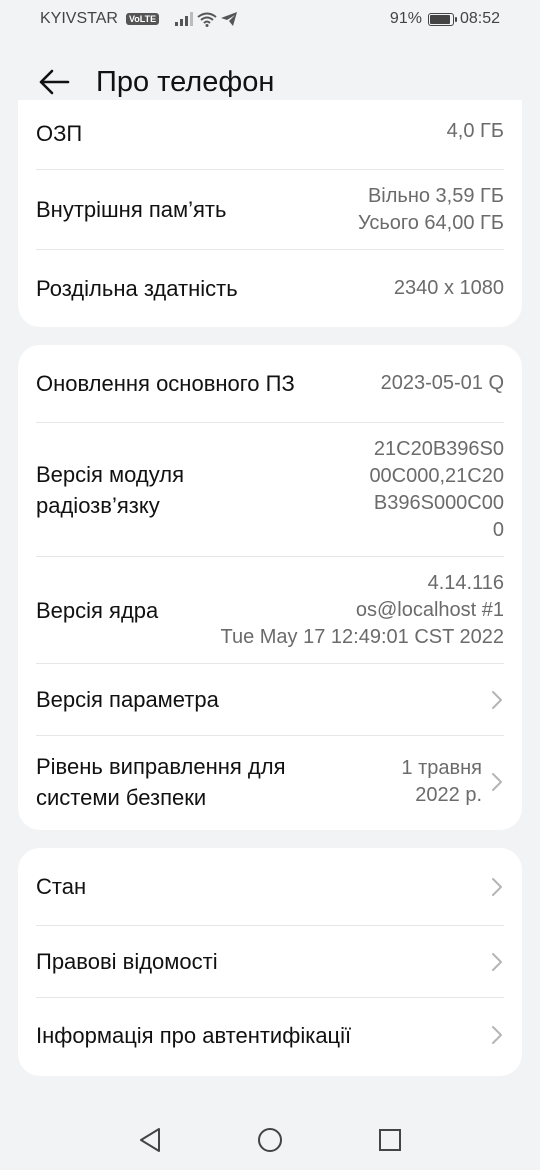 This screenshot has height=1170, width=540. Describe the element at coordinates (475, 131) in the screenshot. I see `ram-value: 4,0 ГБ` at that location.